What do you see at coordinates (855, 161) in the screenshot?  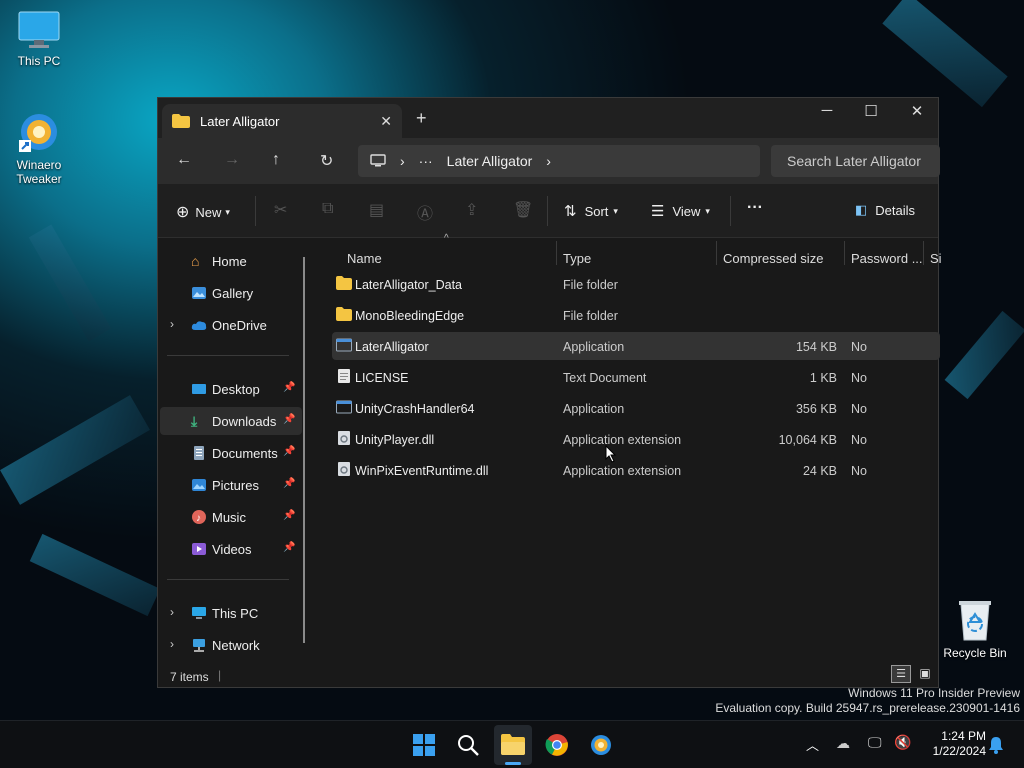 I see `search-input: Search Later Alligator` at bounding box center [855, 161].